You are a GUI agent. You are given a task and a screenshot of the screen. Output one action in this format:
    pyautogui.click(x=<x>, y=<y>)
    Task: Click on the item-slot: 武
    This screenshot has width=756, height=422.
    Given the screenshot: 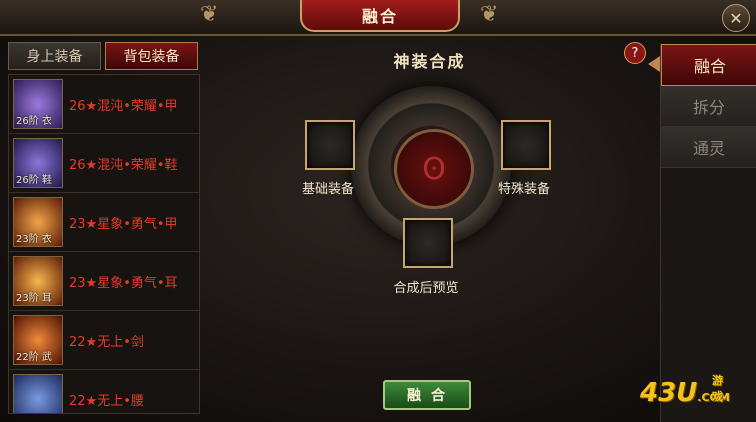 What is the action you would take?
    pyautogui.click(x=46, y=357)
    